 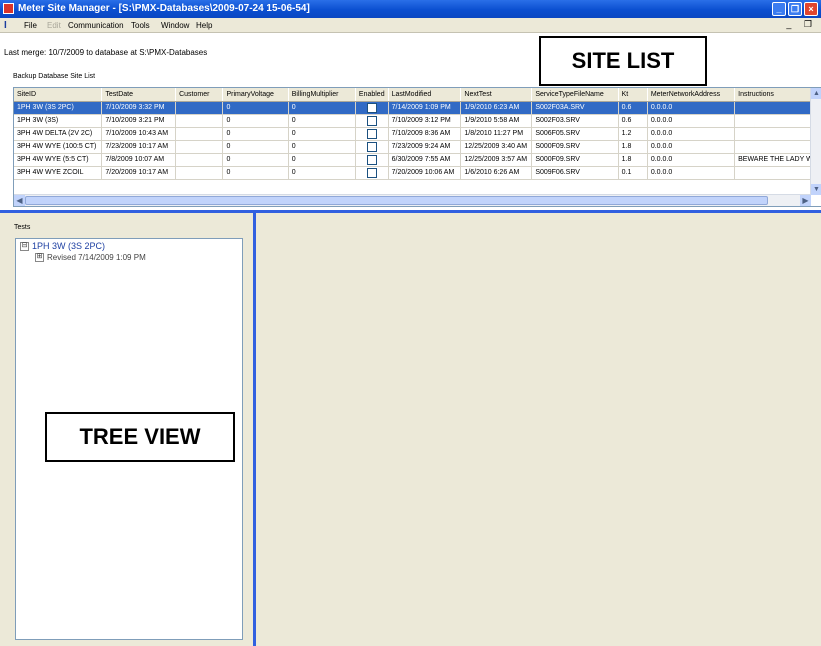 I want to click on cell-servicetypefilename: S009F06.SRV, so click(x=575, y=173).